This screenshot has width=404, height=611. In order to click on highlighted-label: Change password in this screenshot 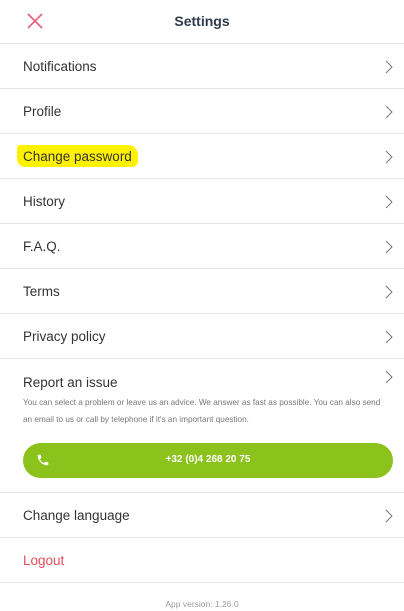, I will do `click(77, 156)`.